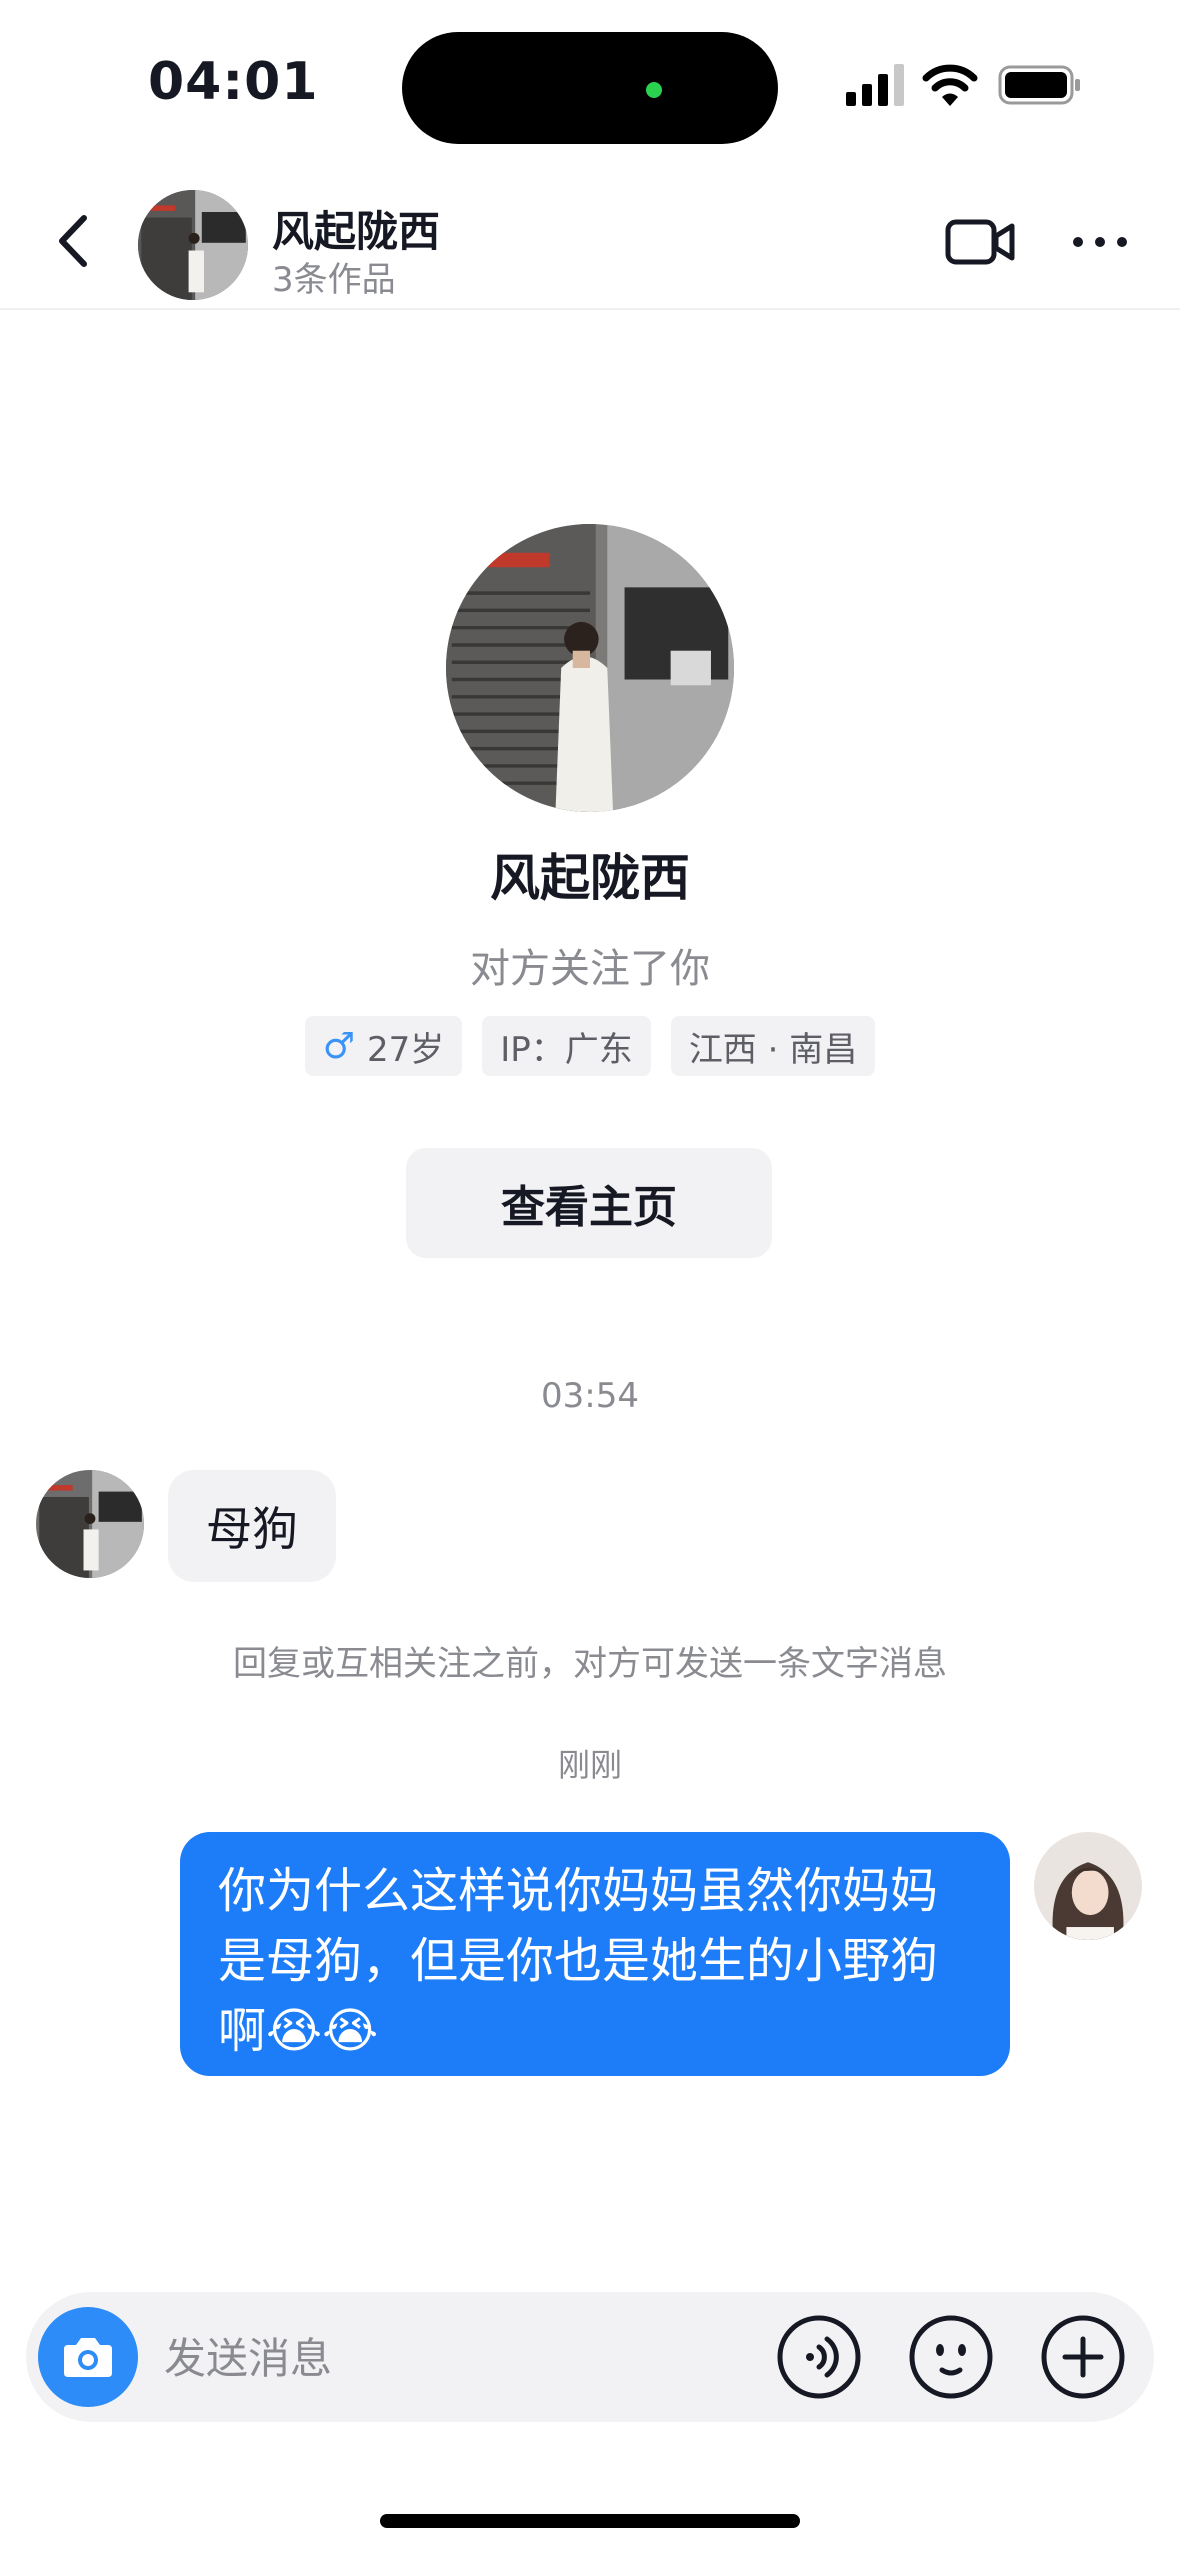 This screenshot has width=1180, height=2556. What do you see at coordinates (1100, 242) in the screenshot?
I see `more-icon` at bounding box center [1100, 242].